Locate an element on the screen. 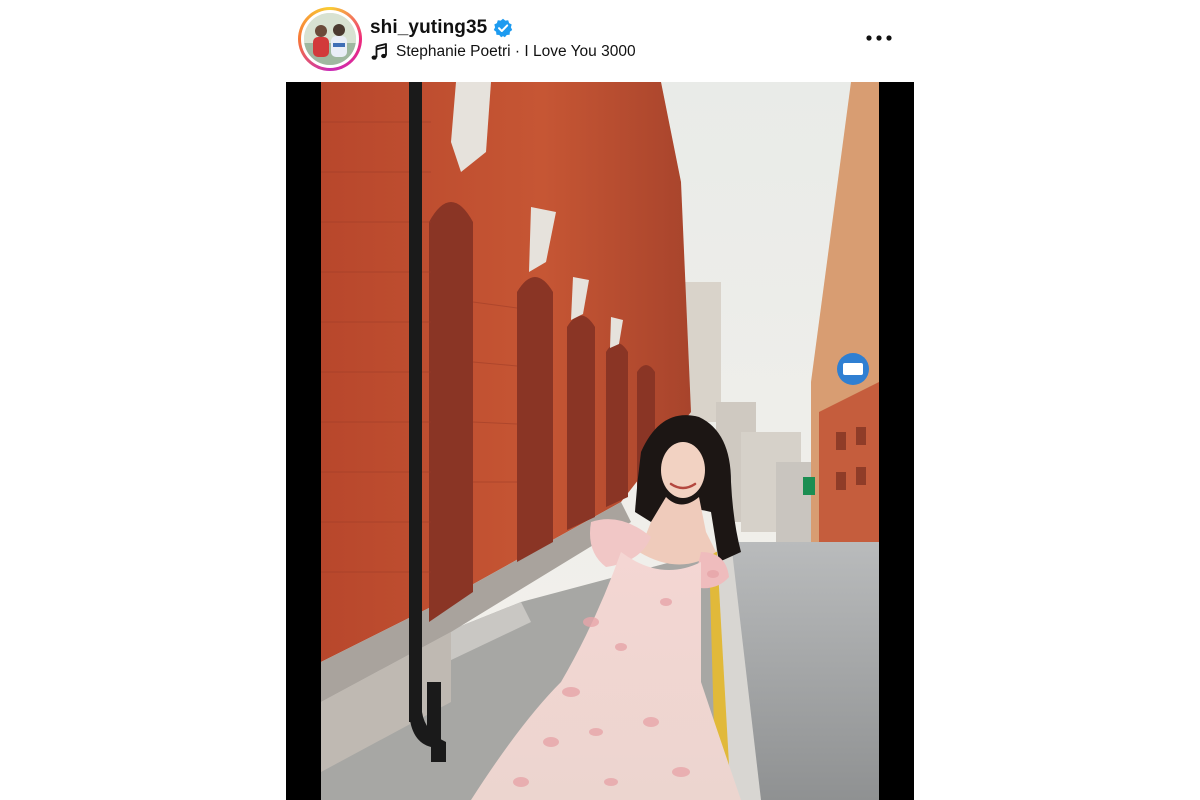  username-link: shi_yuting35 is located at coordinates (428, 28).